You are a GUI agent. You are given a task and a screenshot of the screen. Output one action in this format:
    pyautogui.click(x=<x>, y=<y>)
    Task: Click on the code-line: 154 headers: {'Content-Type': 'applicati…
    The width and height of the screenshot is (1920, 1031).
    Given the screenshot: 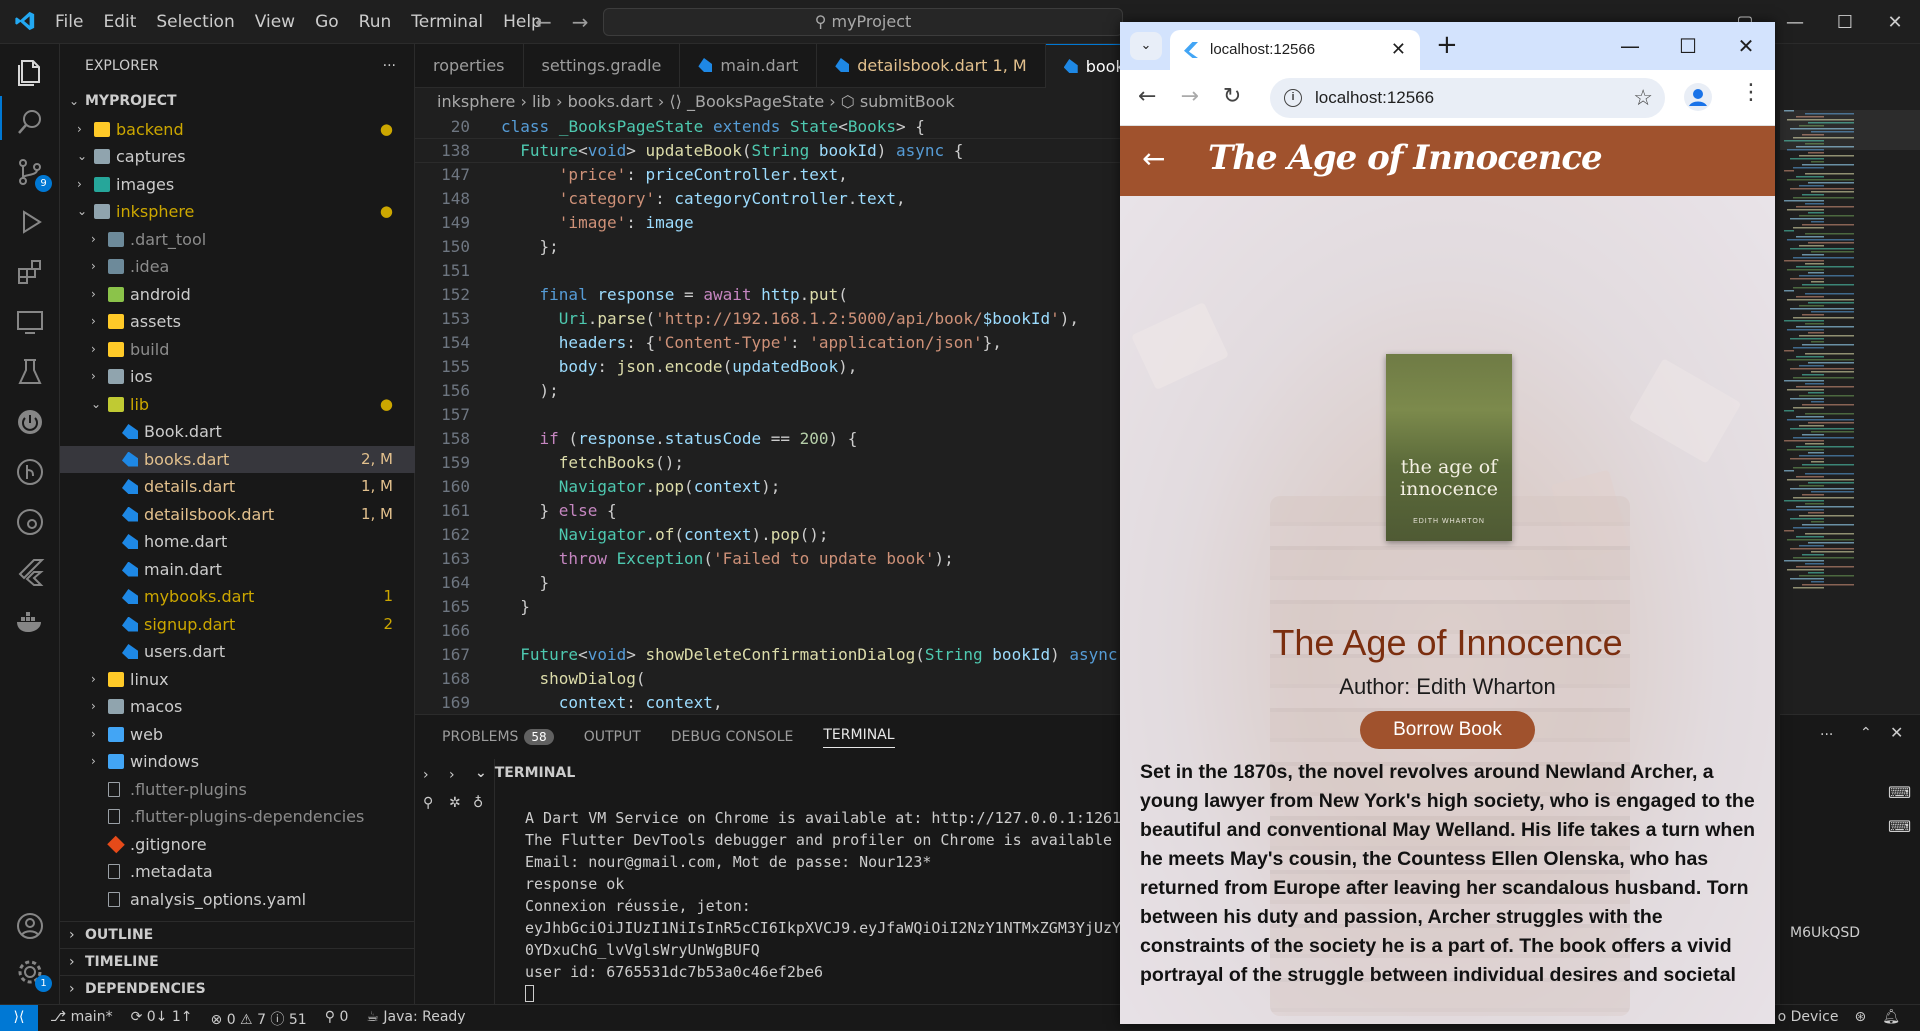 What is the action you would take?
    pyautogui.click(x=767, y=343)
    